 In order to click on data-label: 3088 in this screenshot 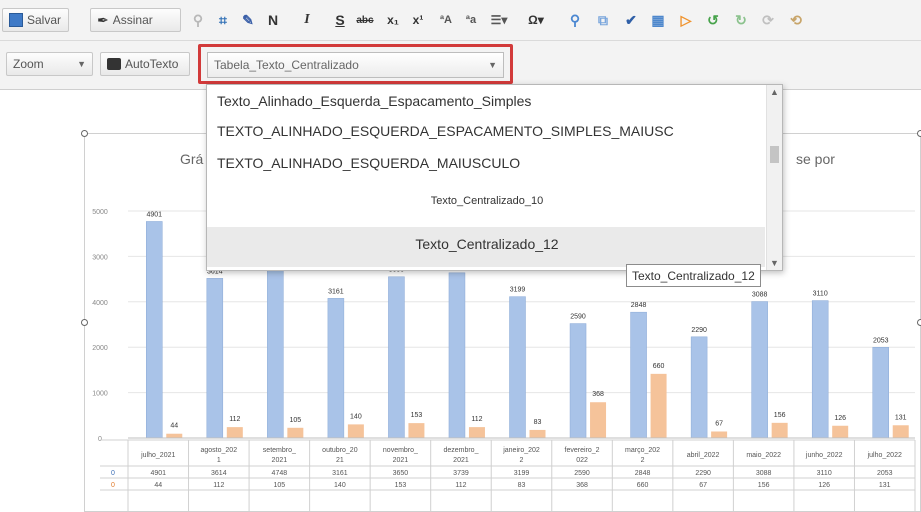, I will do `click(760, 295)`.